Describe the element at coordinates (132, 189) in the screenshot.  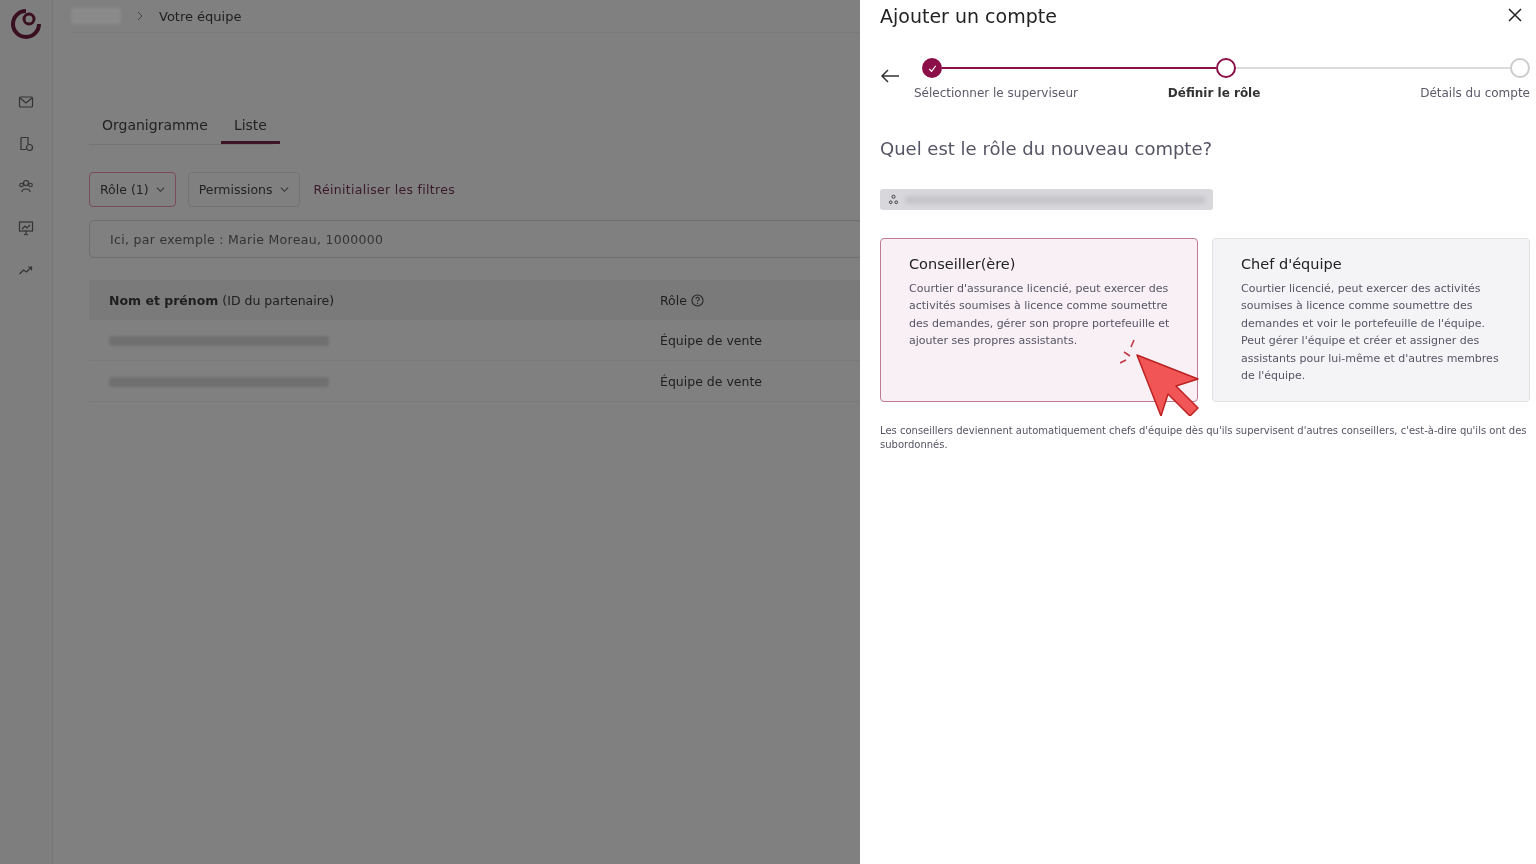
I see `filter-dropdown: Rôle (1)` at that location.